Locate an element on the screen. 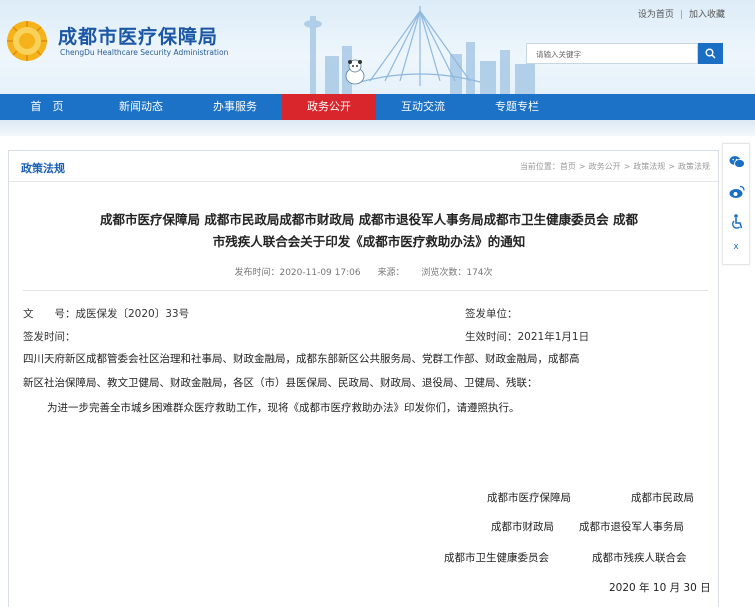 The height and width of the screenshot is (607, 755). section-header: 政策法规 当前位置：首页 > 政务公开 > 政策法规 > 政策法规 is located at coordinates (363, 166).